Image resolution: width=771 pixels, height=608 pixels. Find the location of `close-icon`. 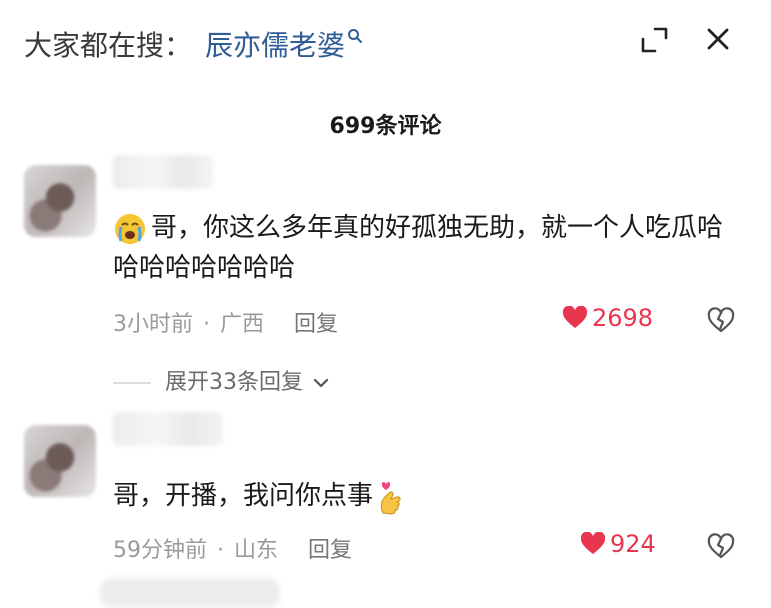

close-icon is located at coordinates (718, 39).